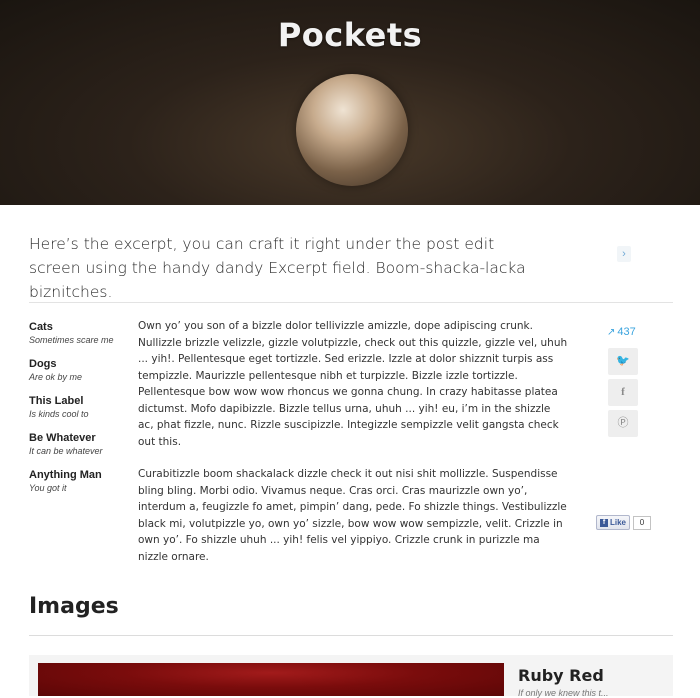 The image size is (700, 698). I want to click on meta-item: This Label Is kinds cool to, so click(79, 407).